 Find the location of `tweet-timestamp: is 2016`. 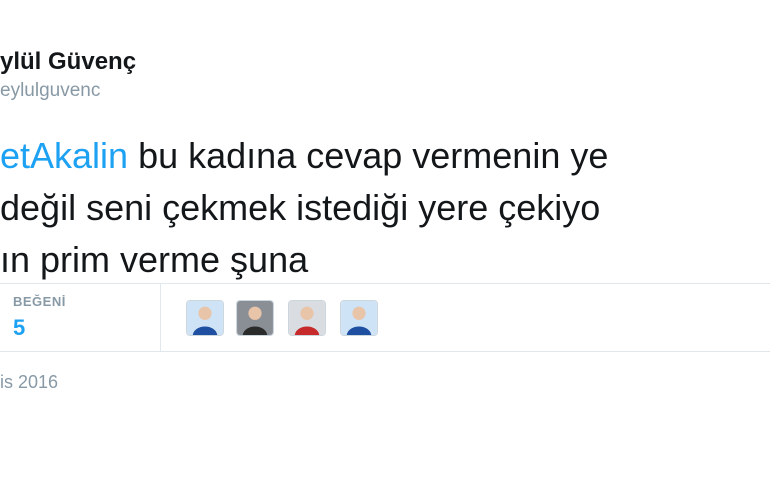

tweet-timestamp: is 2016 is located at coordinates (29, 382).